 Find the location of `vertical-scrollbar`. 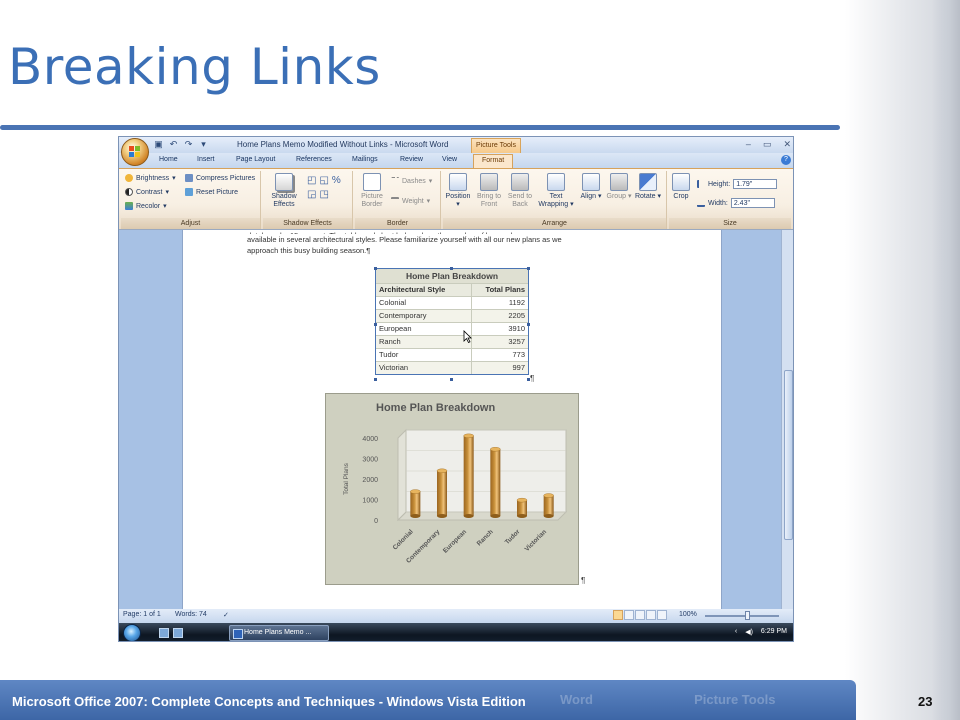

vertical-scrollbar is located at coordinates (787, 419).